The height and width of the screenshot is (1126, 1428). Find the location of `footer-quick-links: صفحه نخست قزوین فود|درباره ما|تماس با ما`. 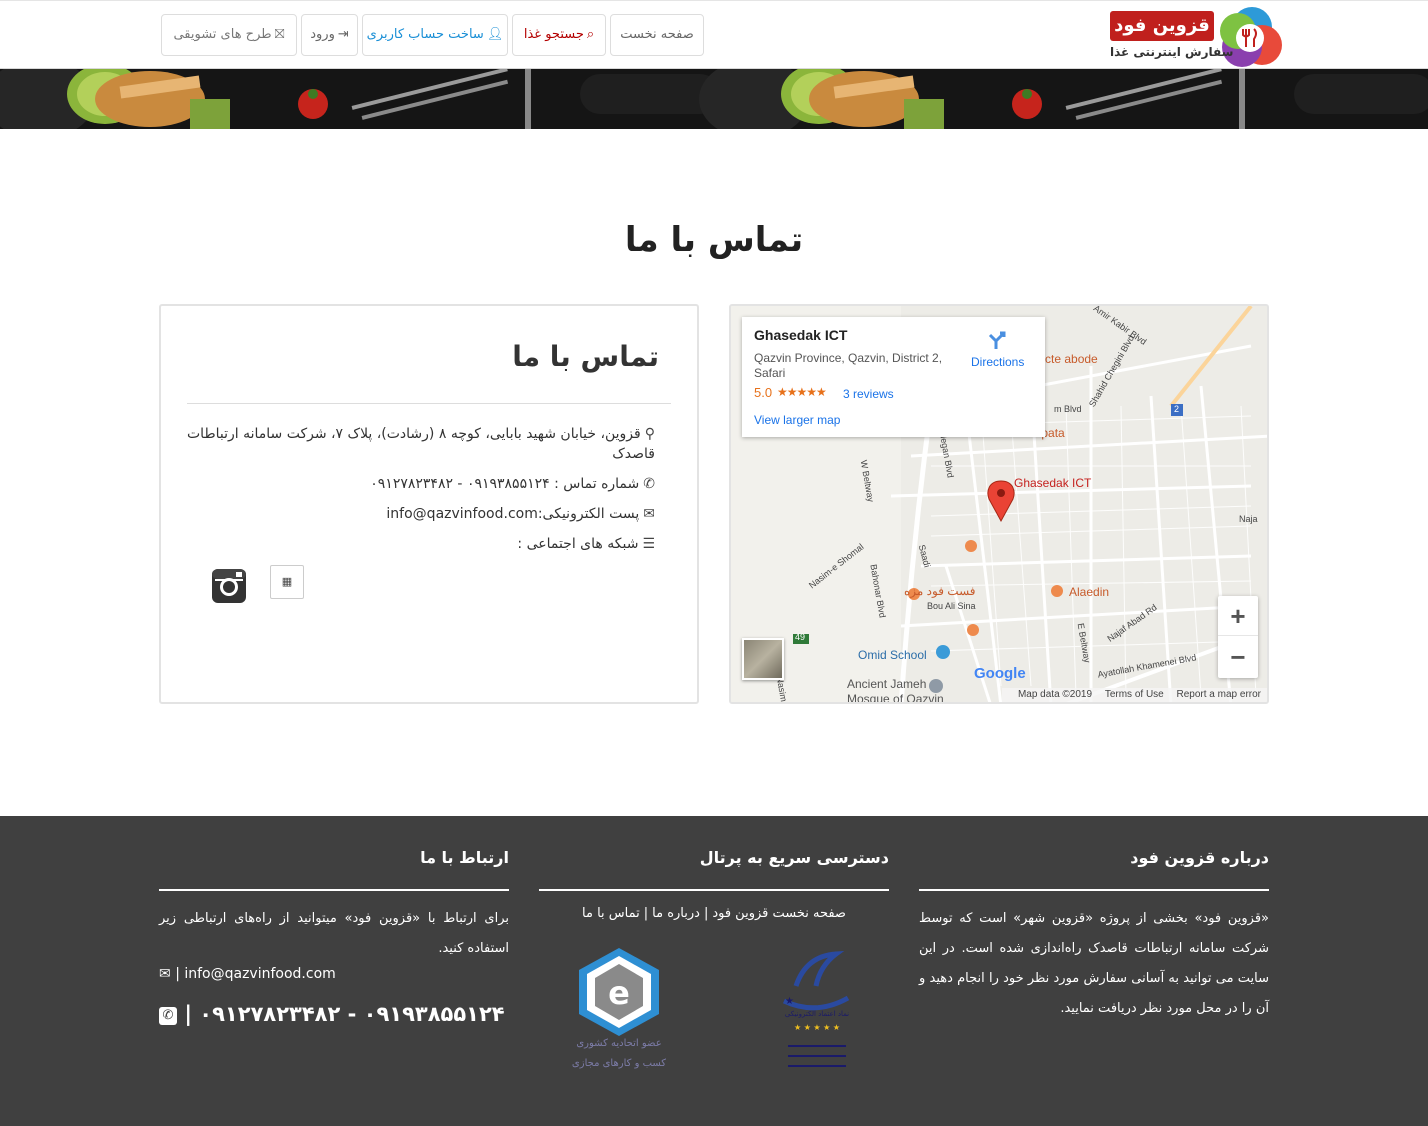

footer-quick-links: صفحه نخست قزوین فود|درباره ما|تماس با ما is located at coordinates (714, 913).